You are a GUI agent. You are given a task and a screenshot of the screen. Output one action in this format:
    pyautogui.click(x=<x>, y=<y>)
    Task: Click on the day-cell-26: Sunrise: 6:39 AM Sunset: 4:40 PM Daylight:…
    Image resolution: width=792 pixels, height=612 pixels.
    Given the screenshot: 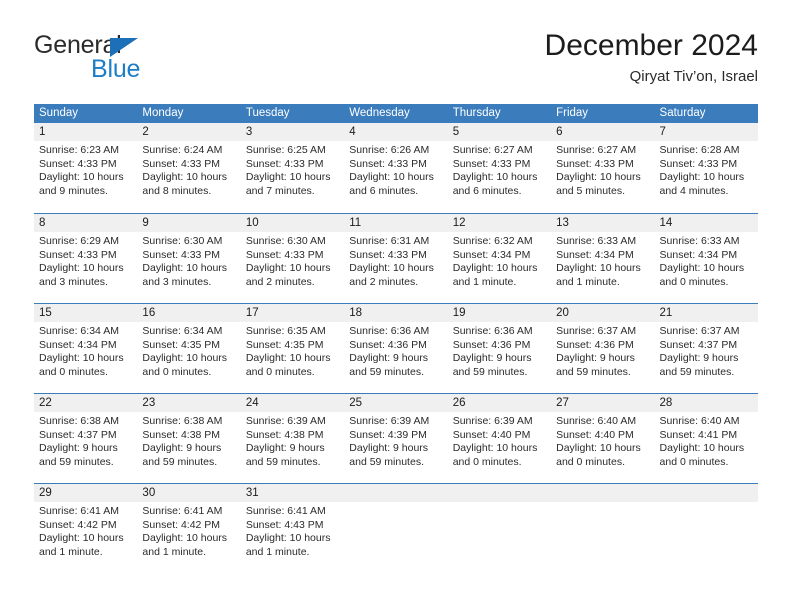 What is the action you would take?
    pyautogui.click(x=499, y=447)
    